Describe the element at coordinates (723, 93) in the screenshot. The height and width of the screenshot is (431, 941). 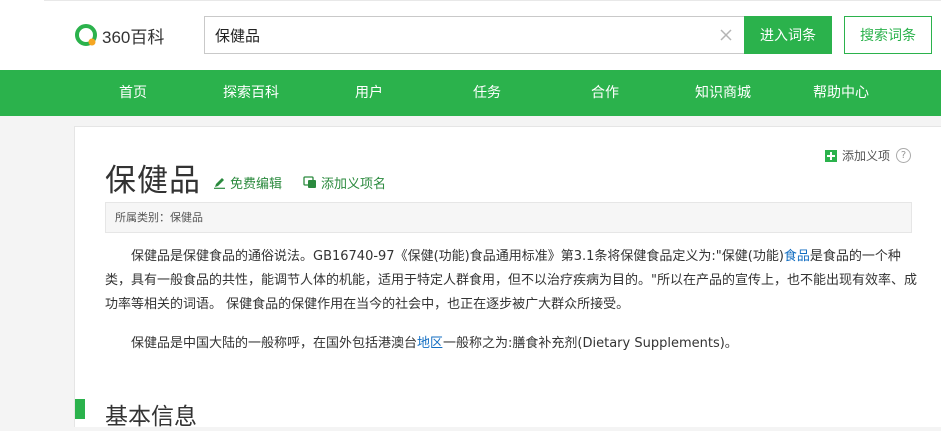
I see `nav-item-knowledge-mall: 知识商城` at that location.